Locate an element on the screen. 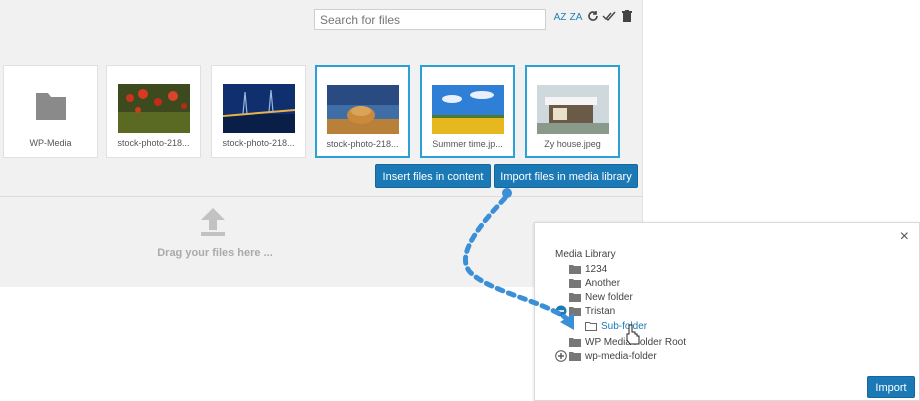 The width and height of the screenshot is (920, 401). select-all-icon is located at coordinates (609, 18).